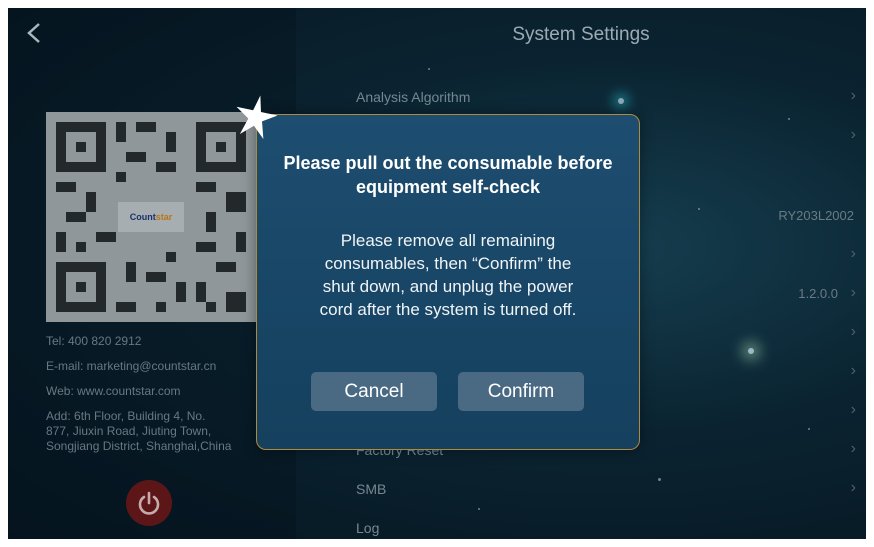  What do you see at coordinates (521, 391) in the screenshot?
I see `confirm-button: Confirm` at bounding box center [521, 391].